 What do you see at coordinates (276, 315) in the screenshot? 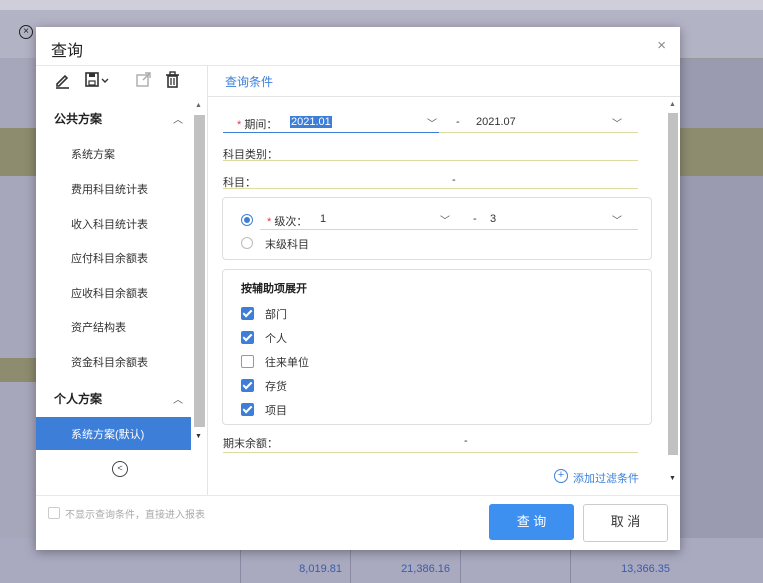
I see `aux-label: 部门` at bounding box center [276, 315].